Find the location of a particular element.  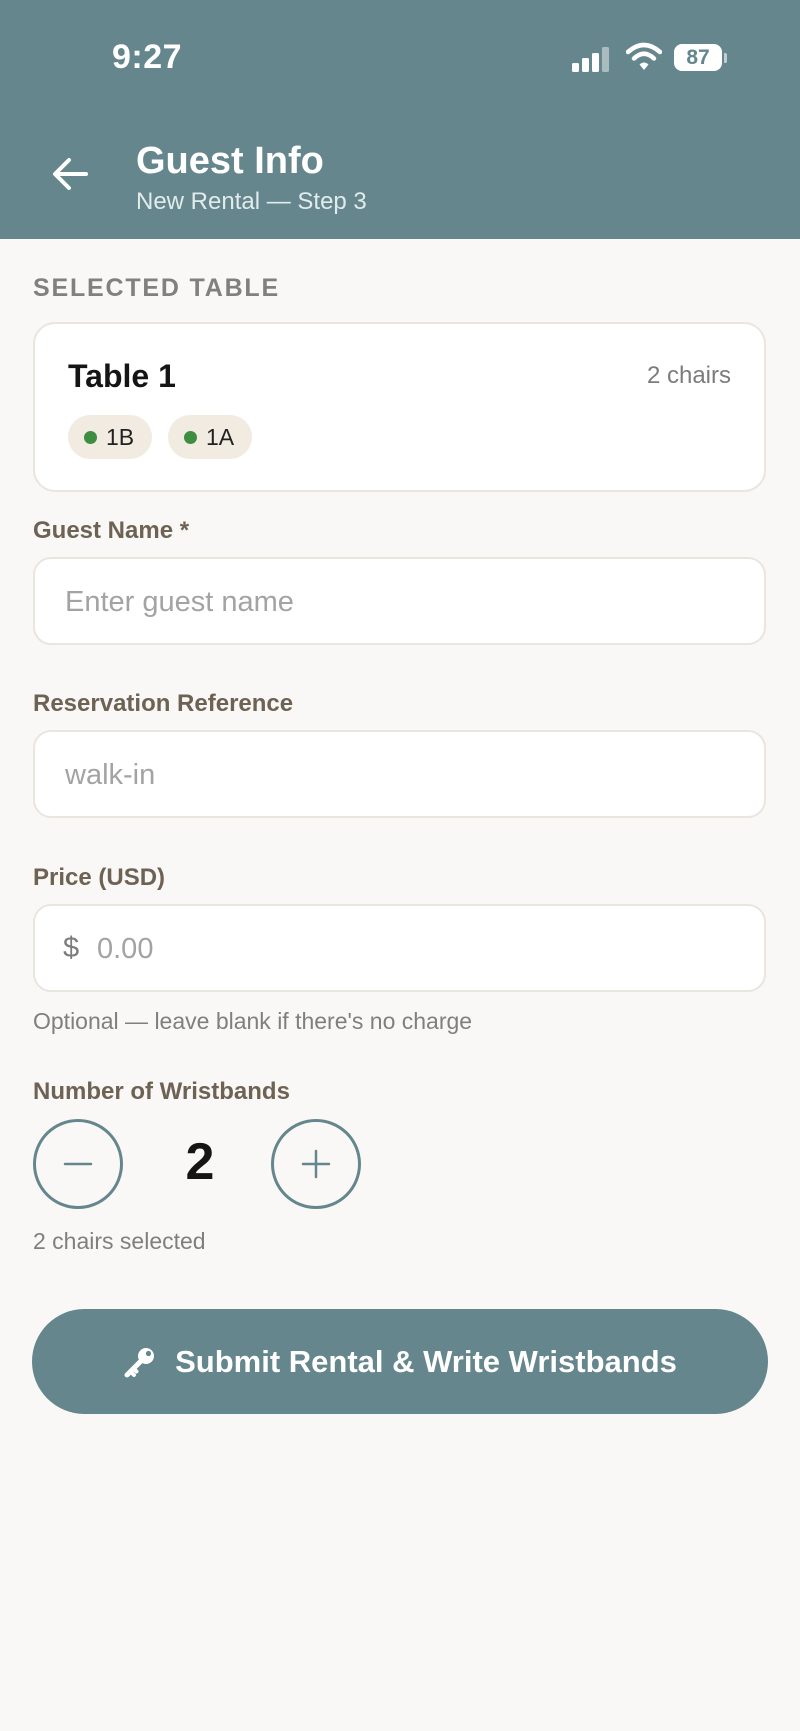

guest-name-input is located at coordinates (395, 602).